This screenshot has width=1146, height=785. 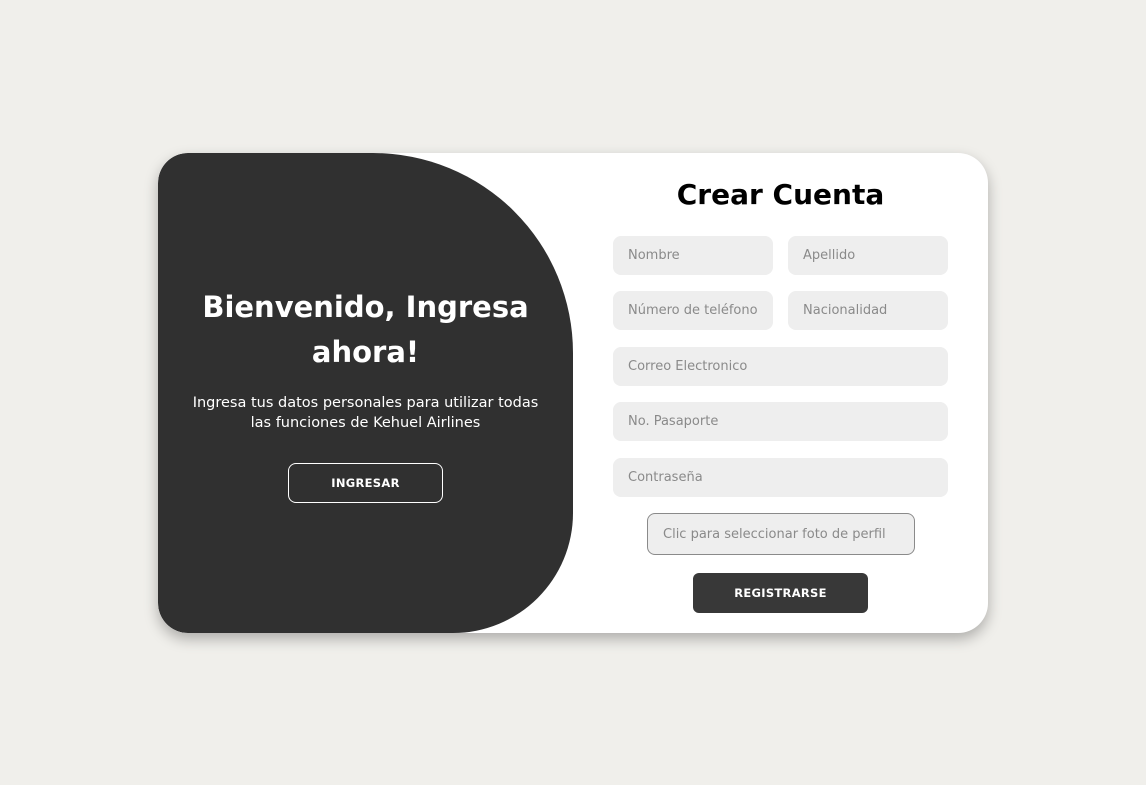 I want to click on register-button: REGISTRARSE, so click(x=780, y=593).